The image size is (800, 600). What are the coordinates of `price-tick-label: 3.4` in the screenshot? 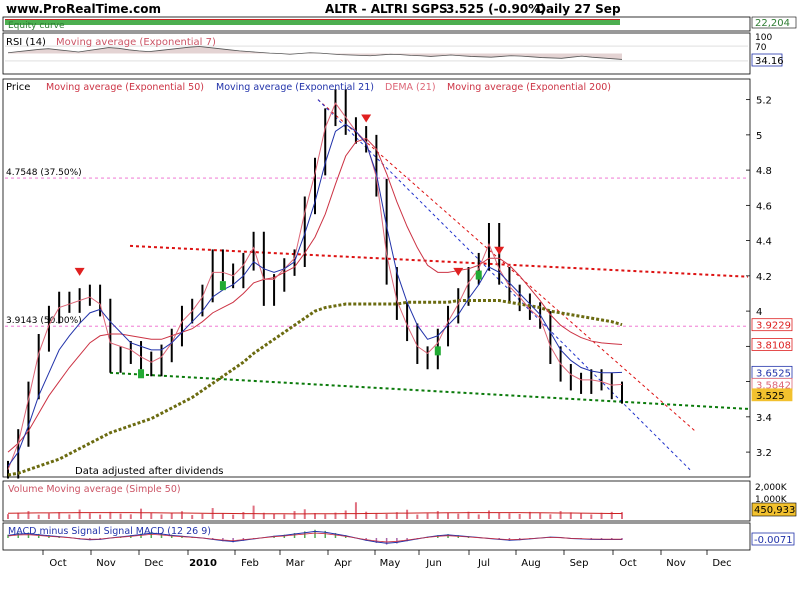 It's located at (764, 418).